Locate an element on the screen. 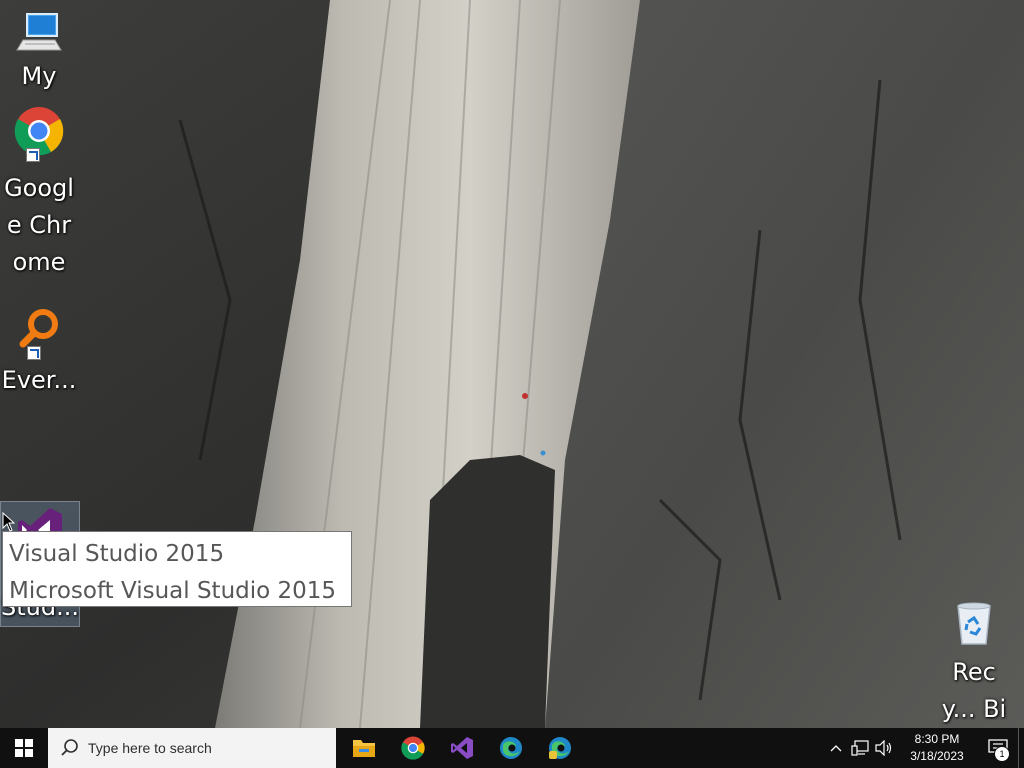 Image resolution: width=1024 pixels, height=768 pixels. computer-icon is located at coordinates (39, 34).